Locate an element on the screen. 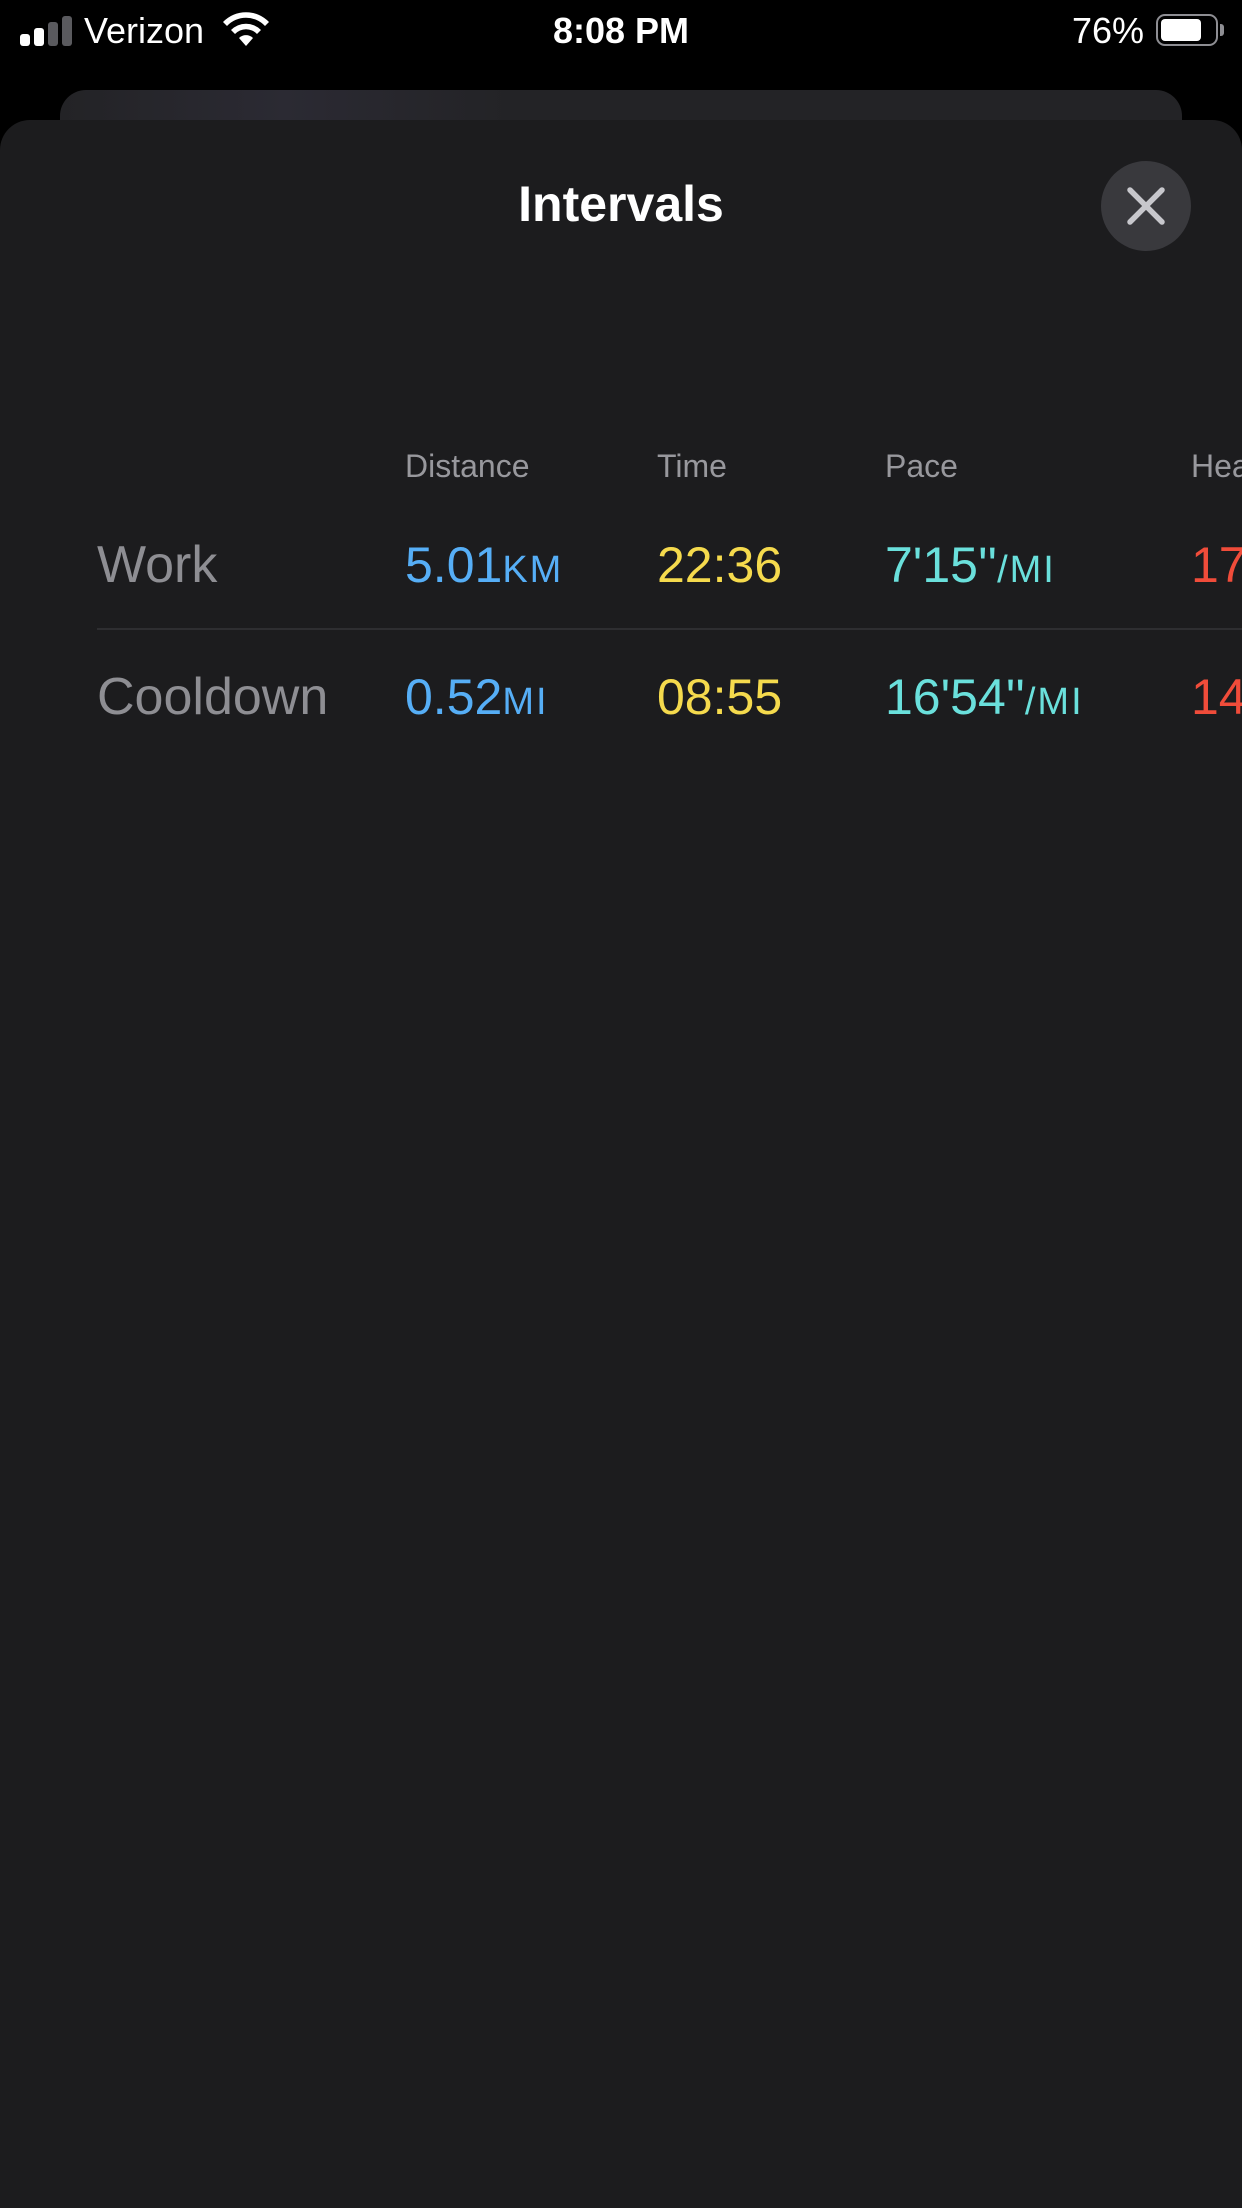  work-heart-rate: 17 is located at coordinates (1216, 565).